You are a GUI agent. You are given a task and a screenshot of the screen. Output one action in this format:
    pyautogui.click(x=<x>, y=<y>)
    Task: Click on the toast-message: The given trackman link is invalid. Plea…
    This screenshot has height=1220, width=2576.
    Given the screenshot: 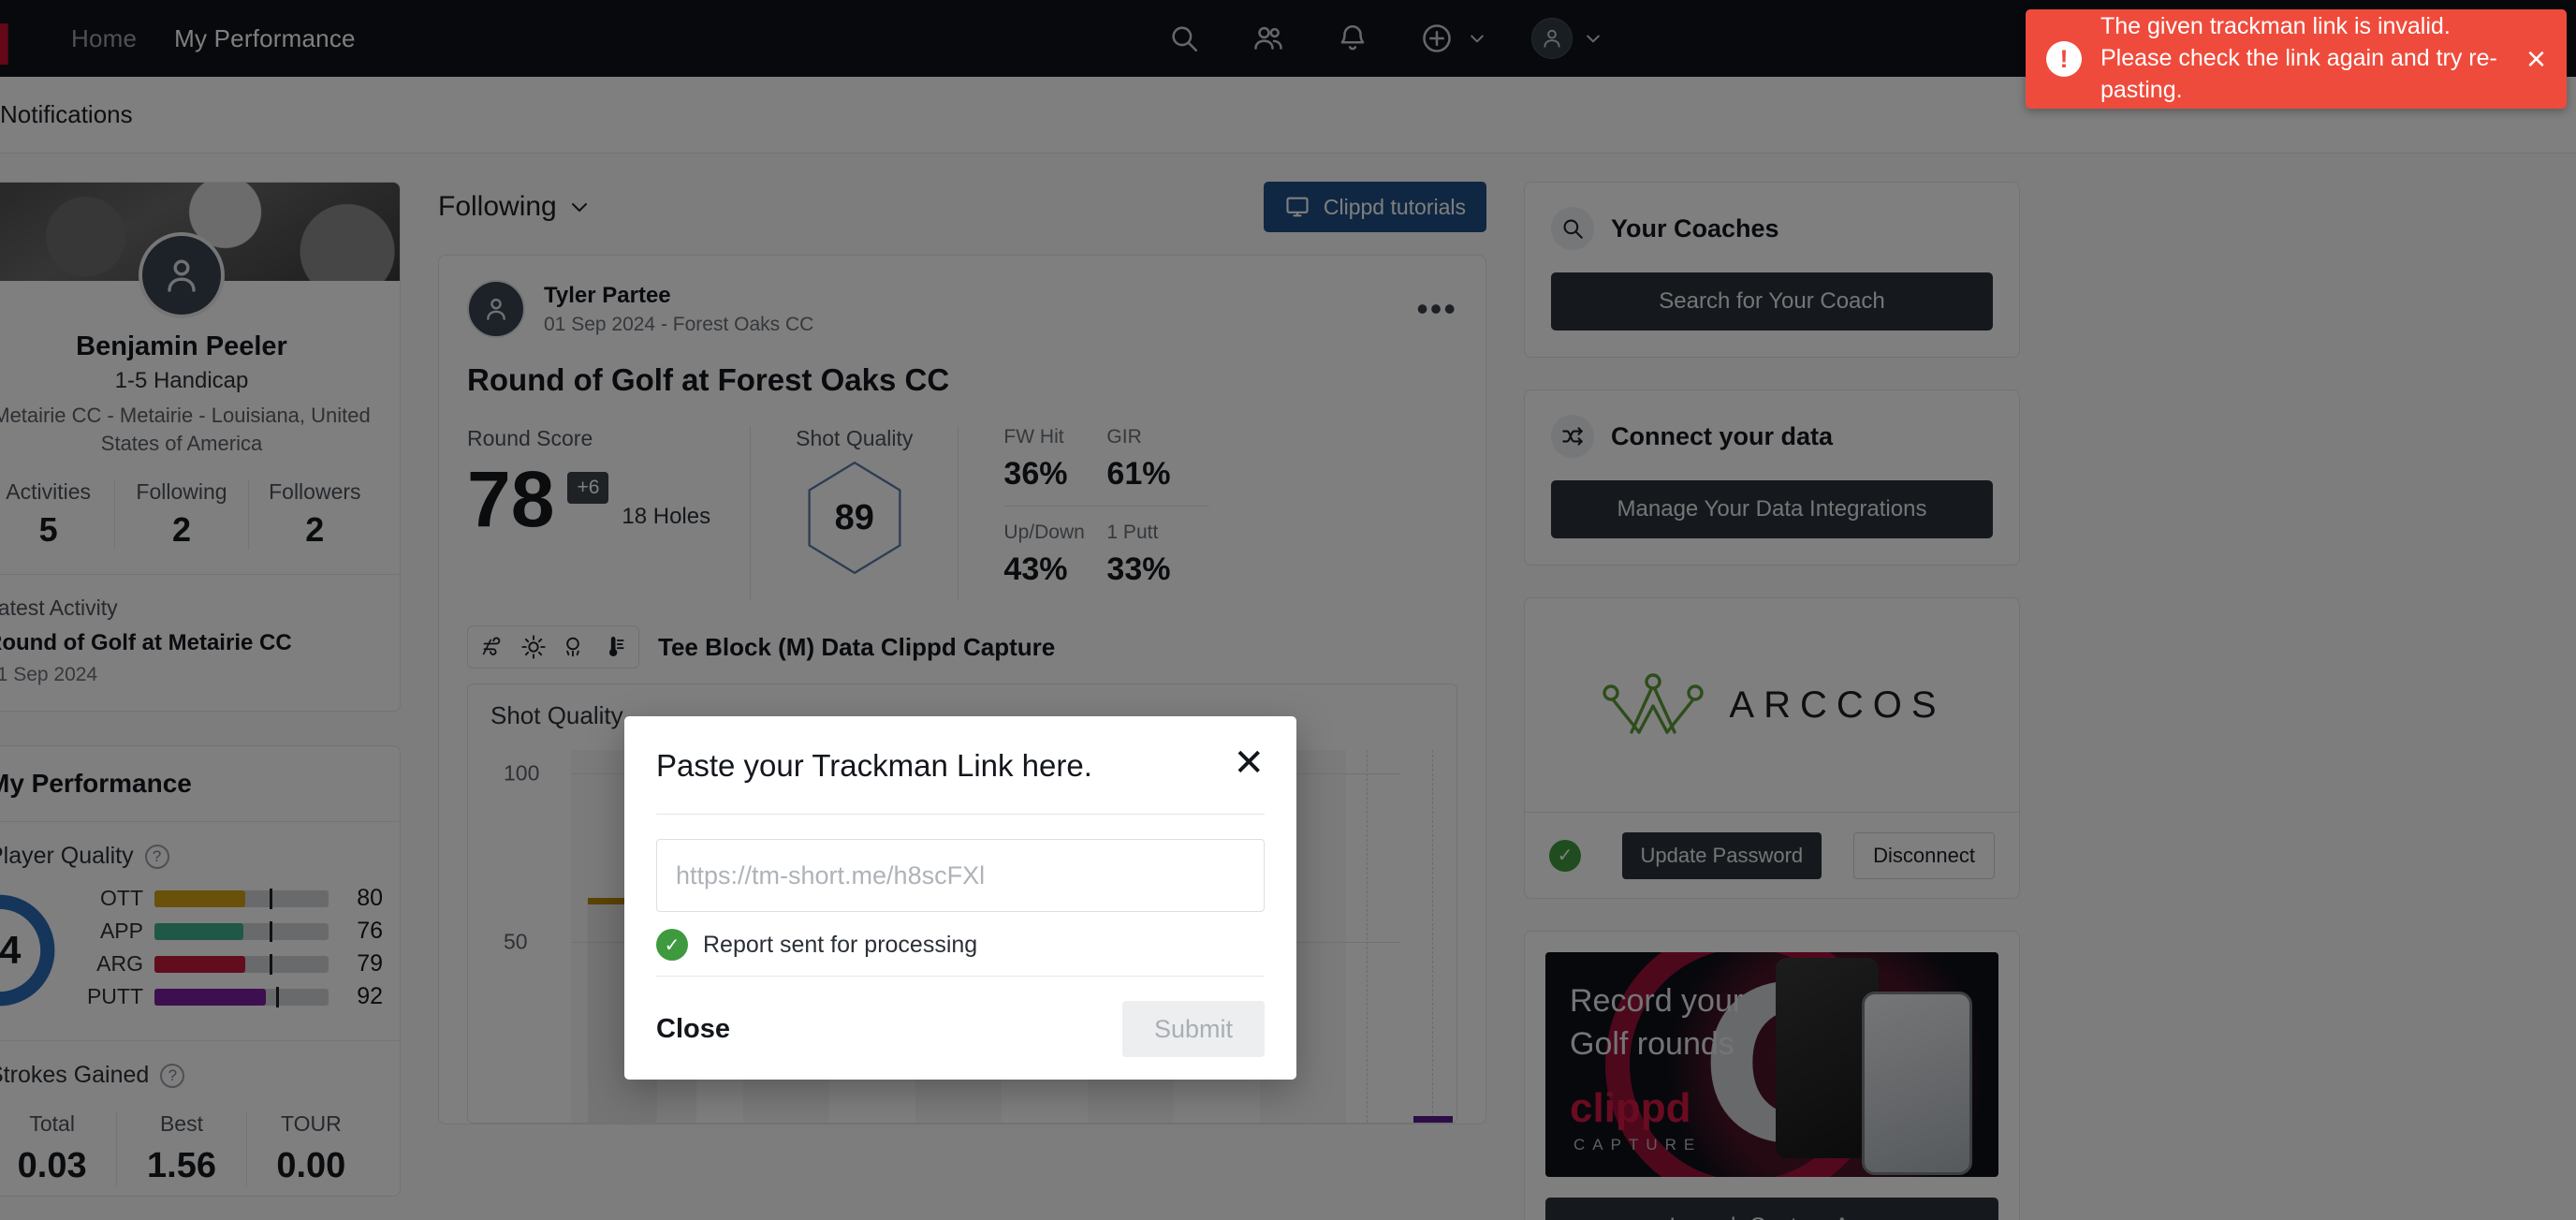 What is the action you would take?
    pyautogui.click(x=2298, y=58)
    